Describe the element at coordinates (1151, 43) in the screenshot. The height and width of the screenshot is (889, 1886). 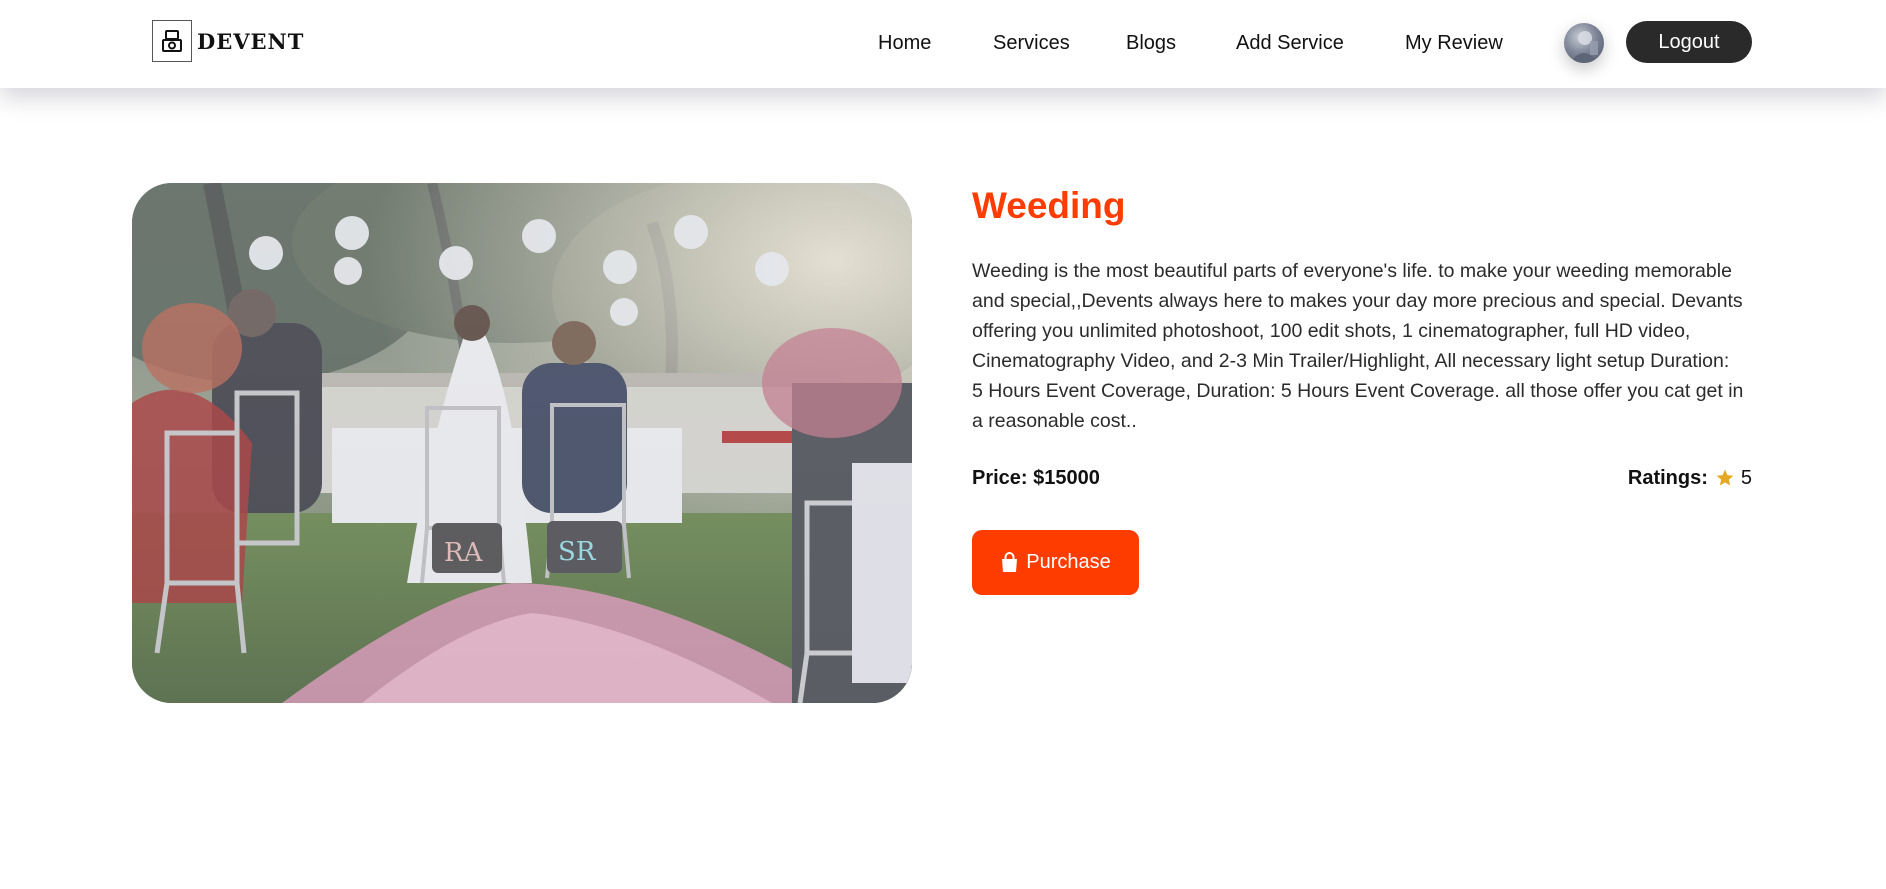
I see `nav-blogs: Blogs` at that location.